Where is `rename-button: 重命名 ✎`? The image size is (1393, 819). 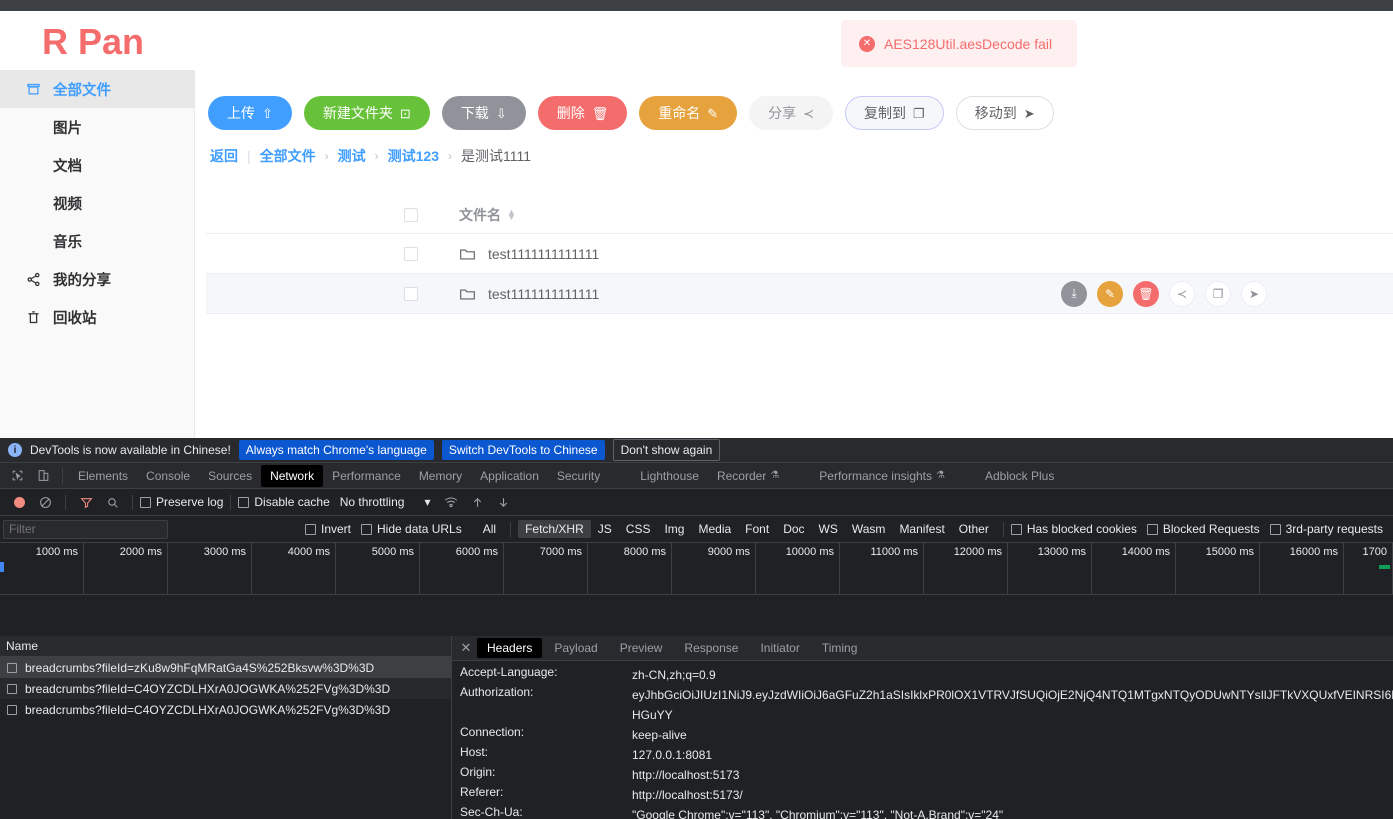 rename-button: 重命名 ✎ is located at coordinates (688, 113).